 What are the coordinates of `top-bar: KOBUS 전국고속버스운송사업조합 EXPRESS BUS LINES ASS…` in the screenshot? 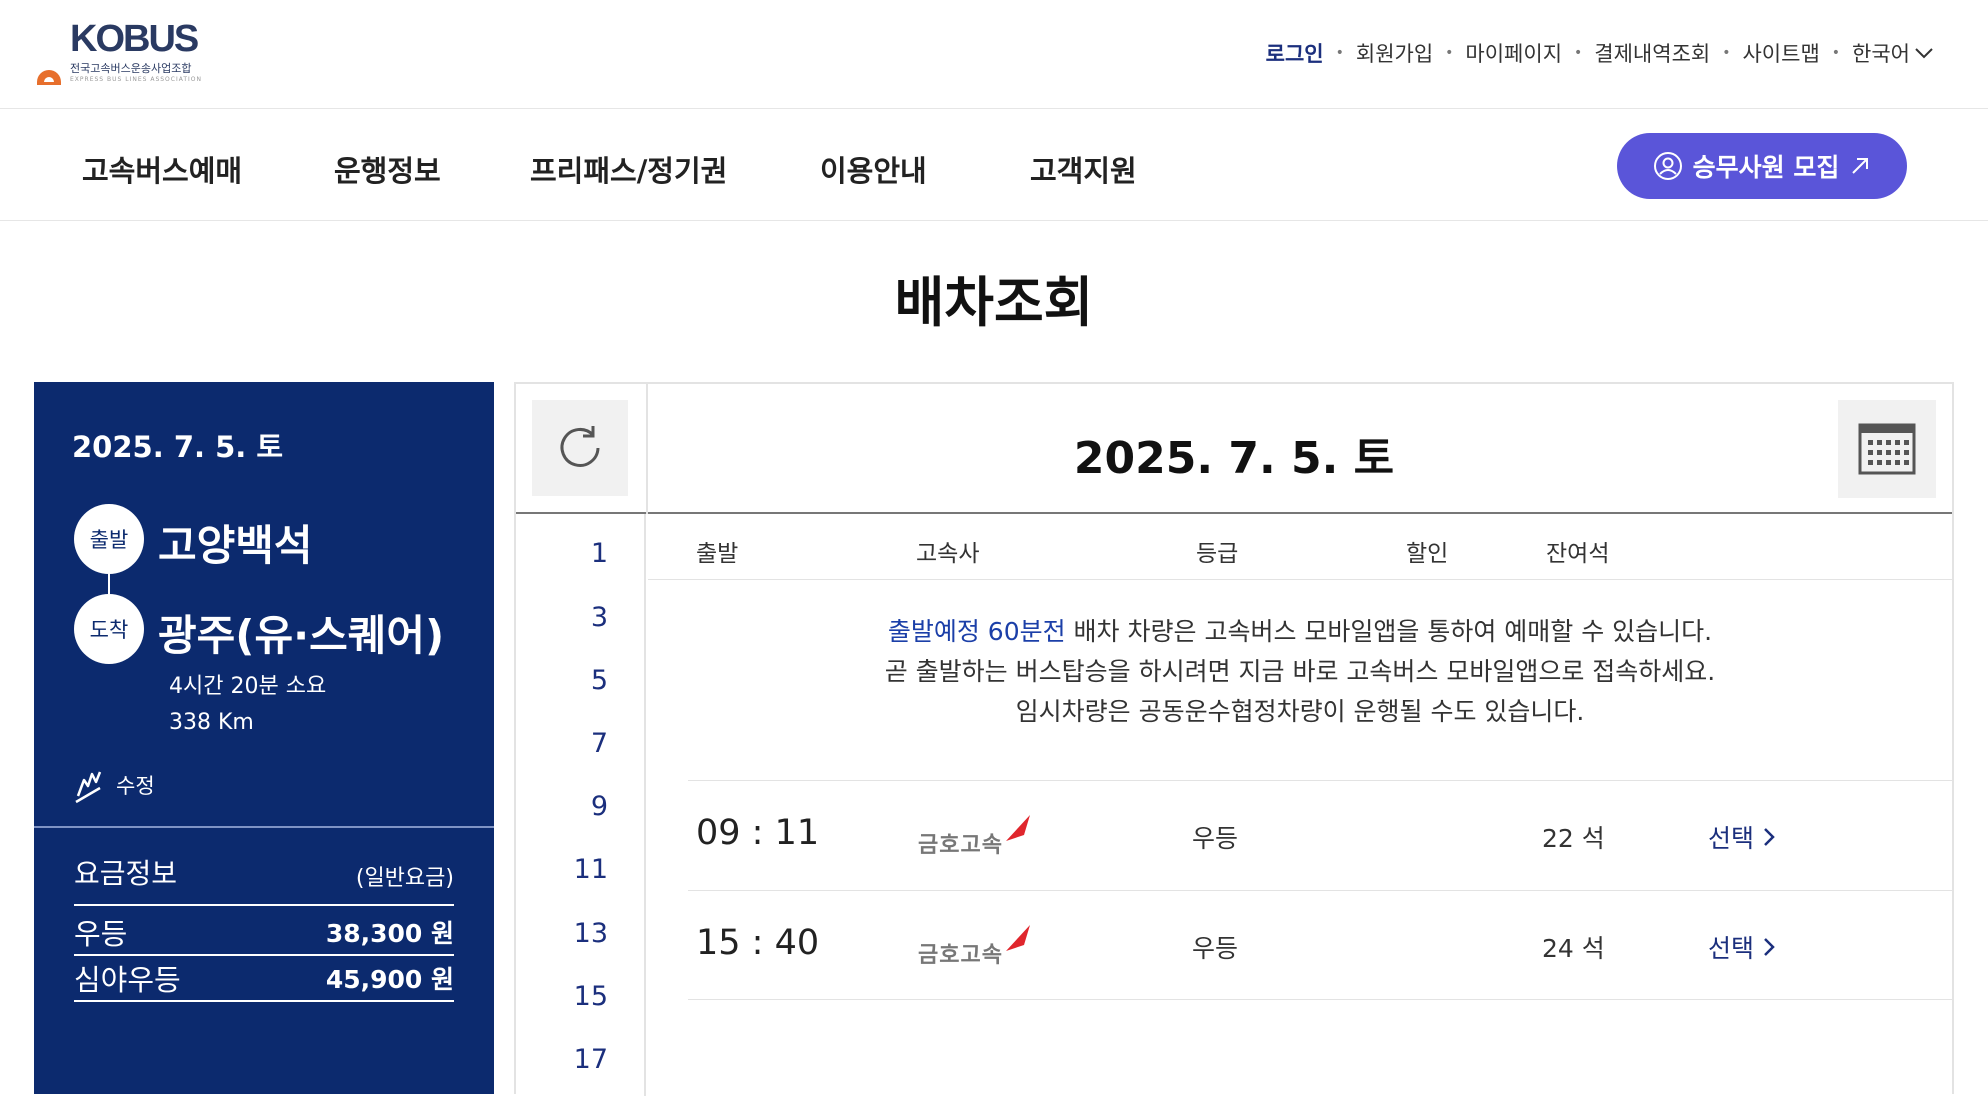 It's located at (994, 54).